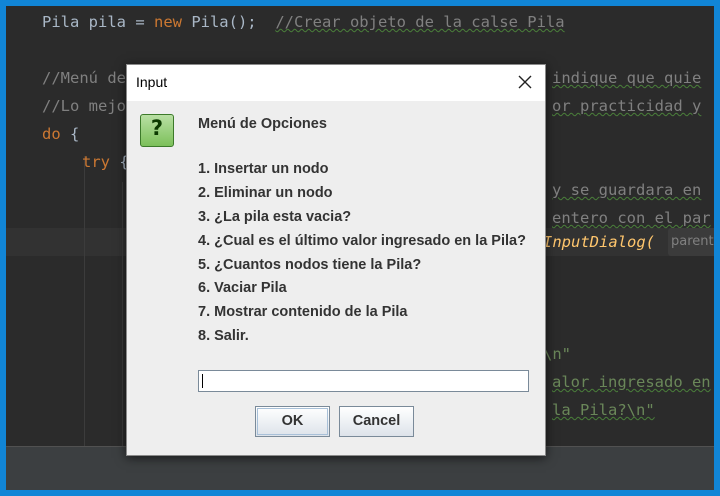 This screenshot has width=720, height=496. I want to click on option-input, so click(363, 381).